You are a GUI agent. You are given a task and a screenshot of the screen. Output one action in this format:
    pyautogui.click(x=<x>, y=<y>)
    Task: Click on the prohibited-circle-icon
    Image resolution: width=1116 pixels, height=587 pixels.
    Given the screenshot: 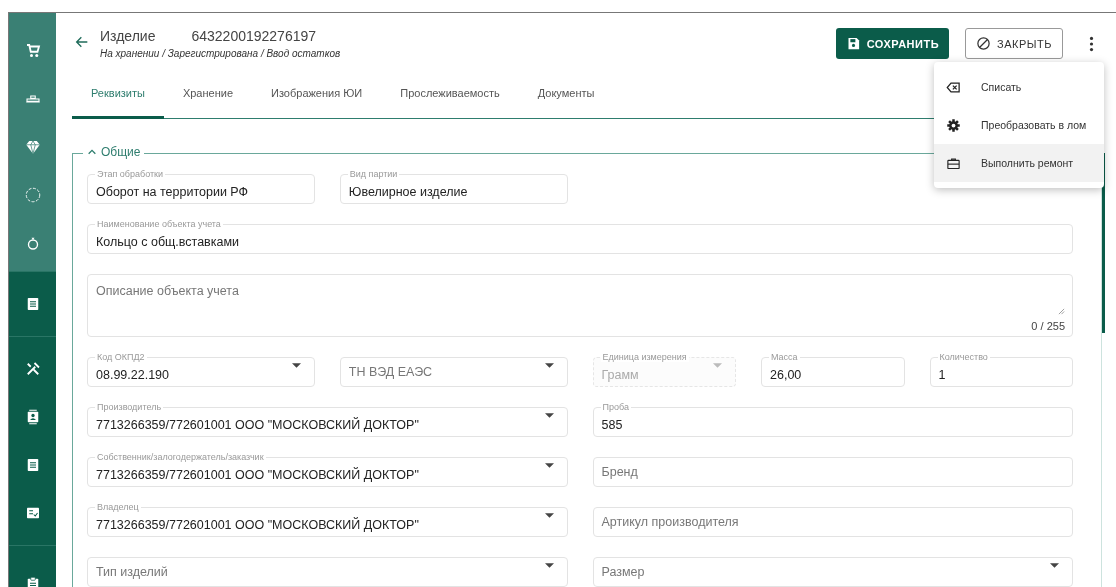 What is the action you would take?
    pyautogui.click(x=984, y=43)
    